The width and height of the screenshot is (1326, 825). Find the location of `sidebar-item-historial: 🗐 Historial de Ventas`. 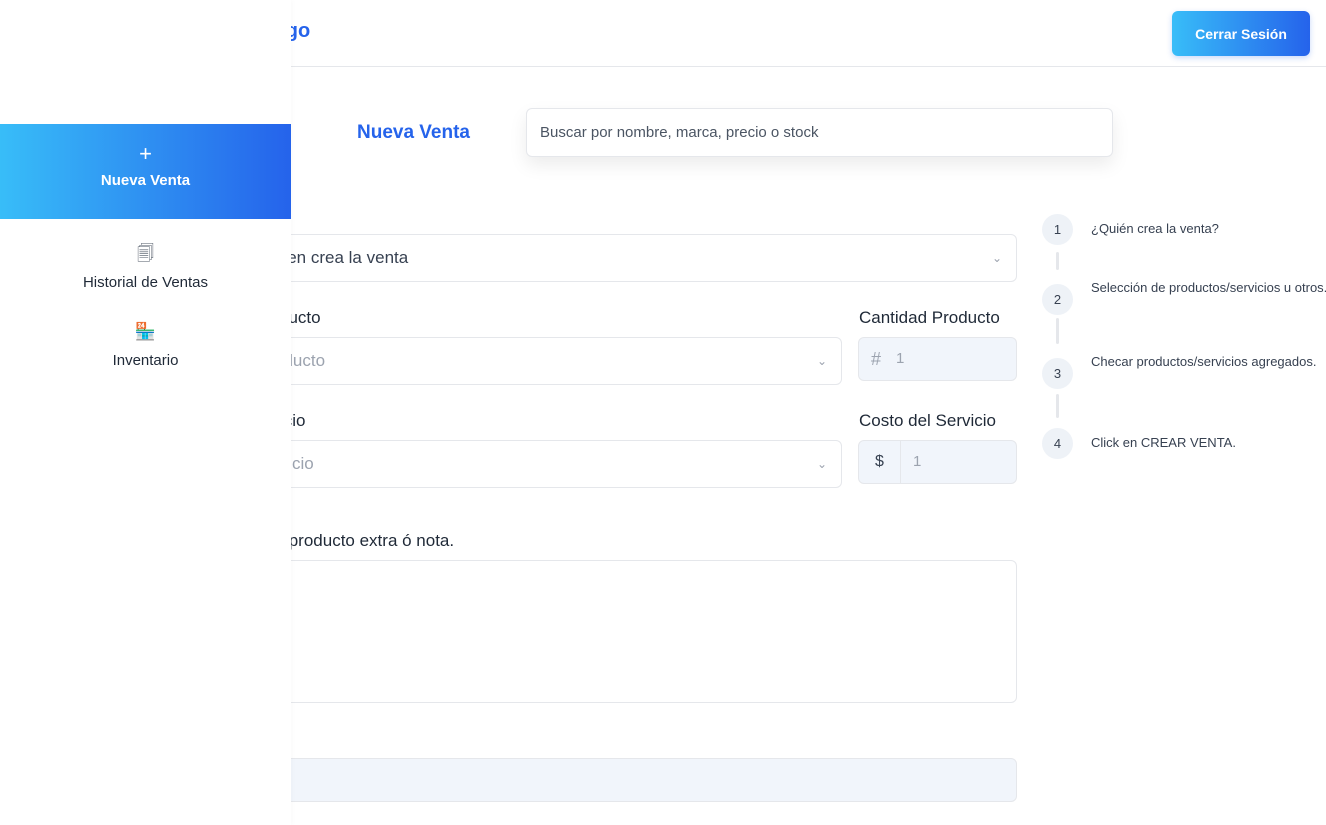

sidebar-item-historial: 🗐 Historial de Ventas is located at coordinates (145, 267).